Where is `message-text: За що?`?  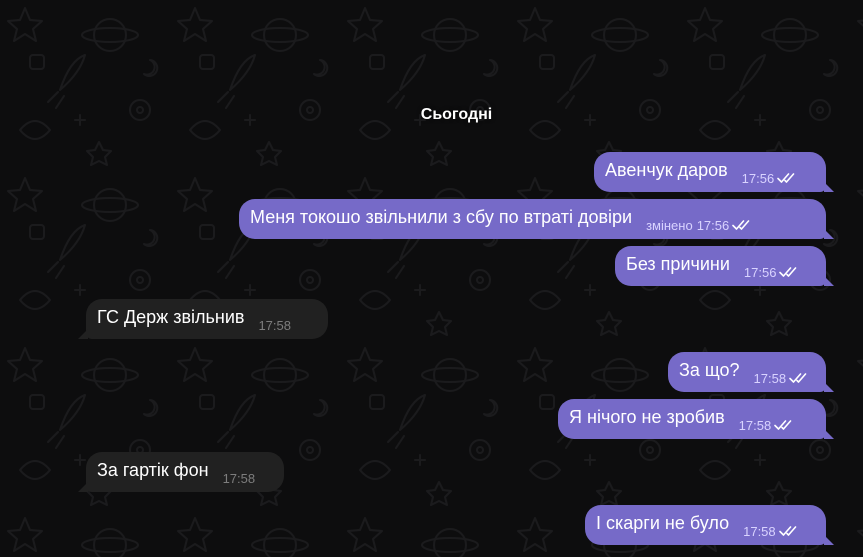 message-text: За що? is located at coordinates (709, 369).